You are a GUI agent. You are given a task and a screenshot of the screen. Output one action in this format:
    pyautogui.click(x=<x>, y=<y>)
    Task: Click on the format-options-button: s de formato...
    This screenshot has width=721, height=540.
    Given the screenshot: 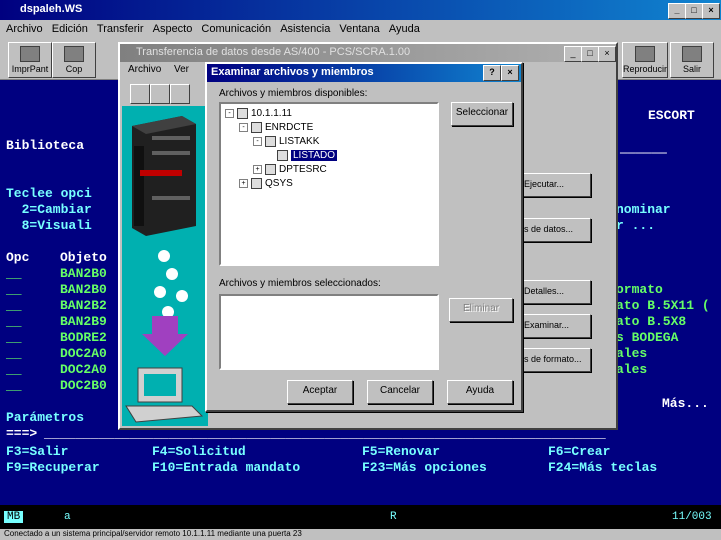 What is the action you would take?
    pyautogui.click(x=555, y=360)
    